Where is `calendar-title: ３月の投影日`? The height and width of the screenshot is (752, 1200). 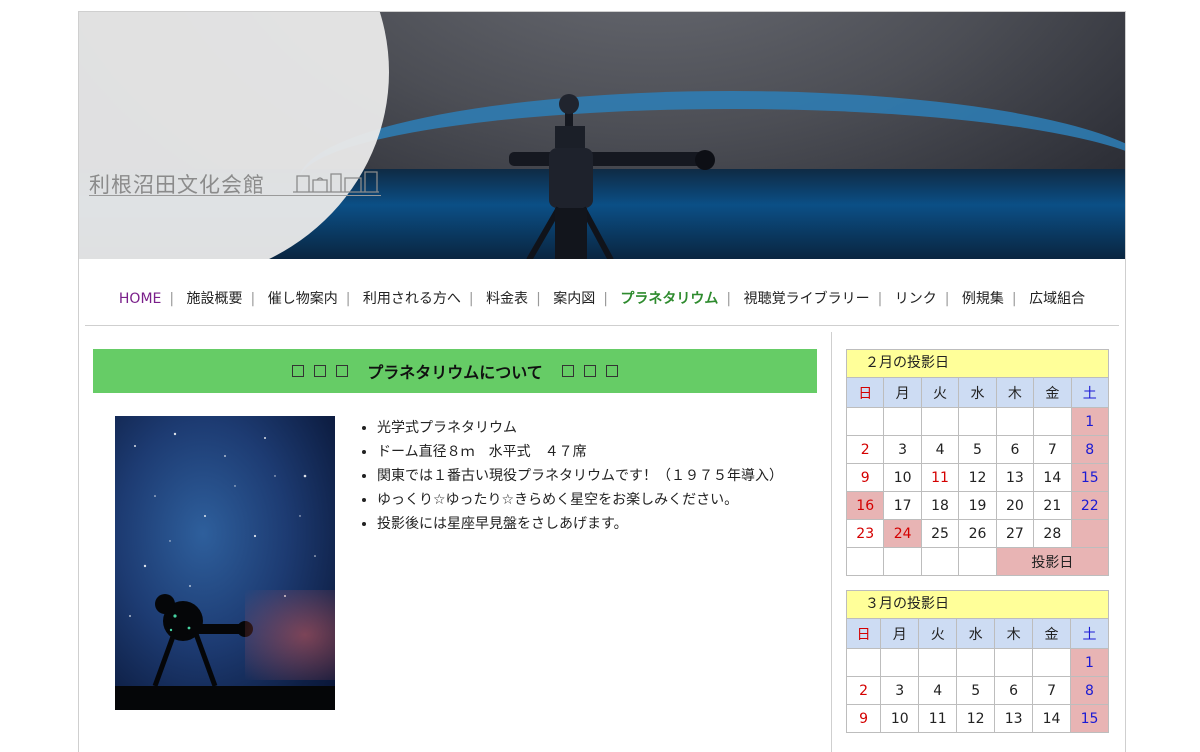
calendar-title: ３月の投影日 is located at coordinates (977, 604).